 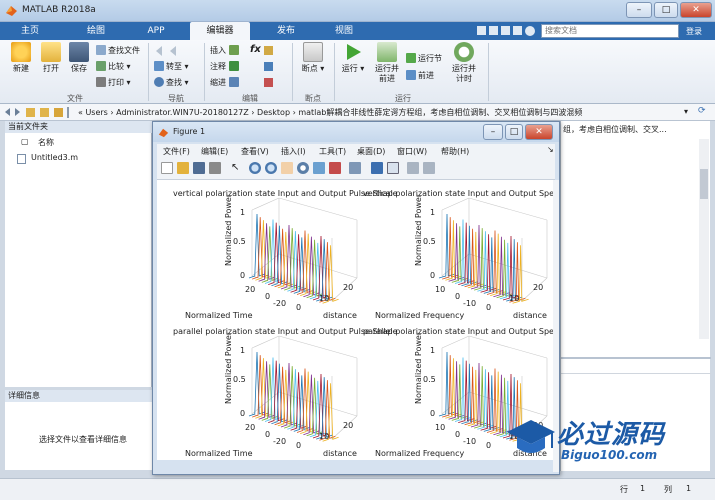 I want to click on fx-button: fx, so click(x=255, y=49).